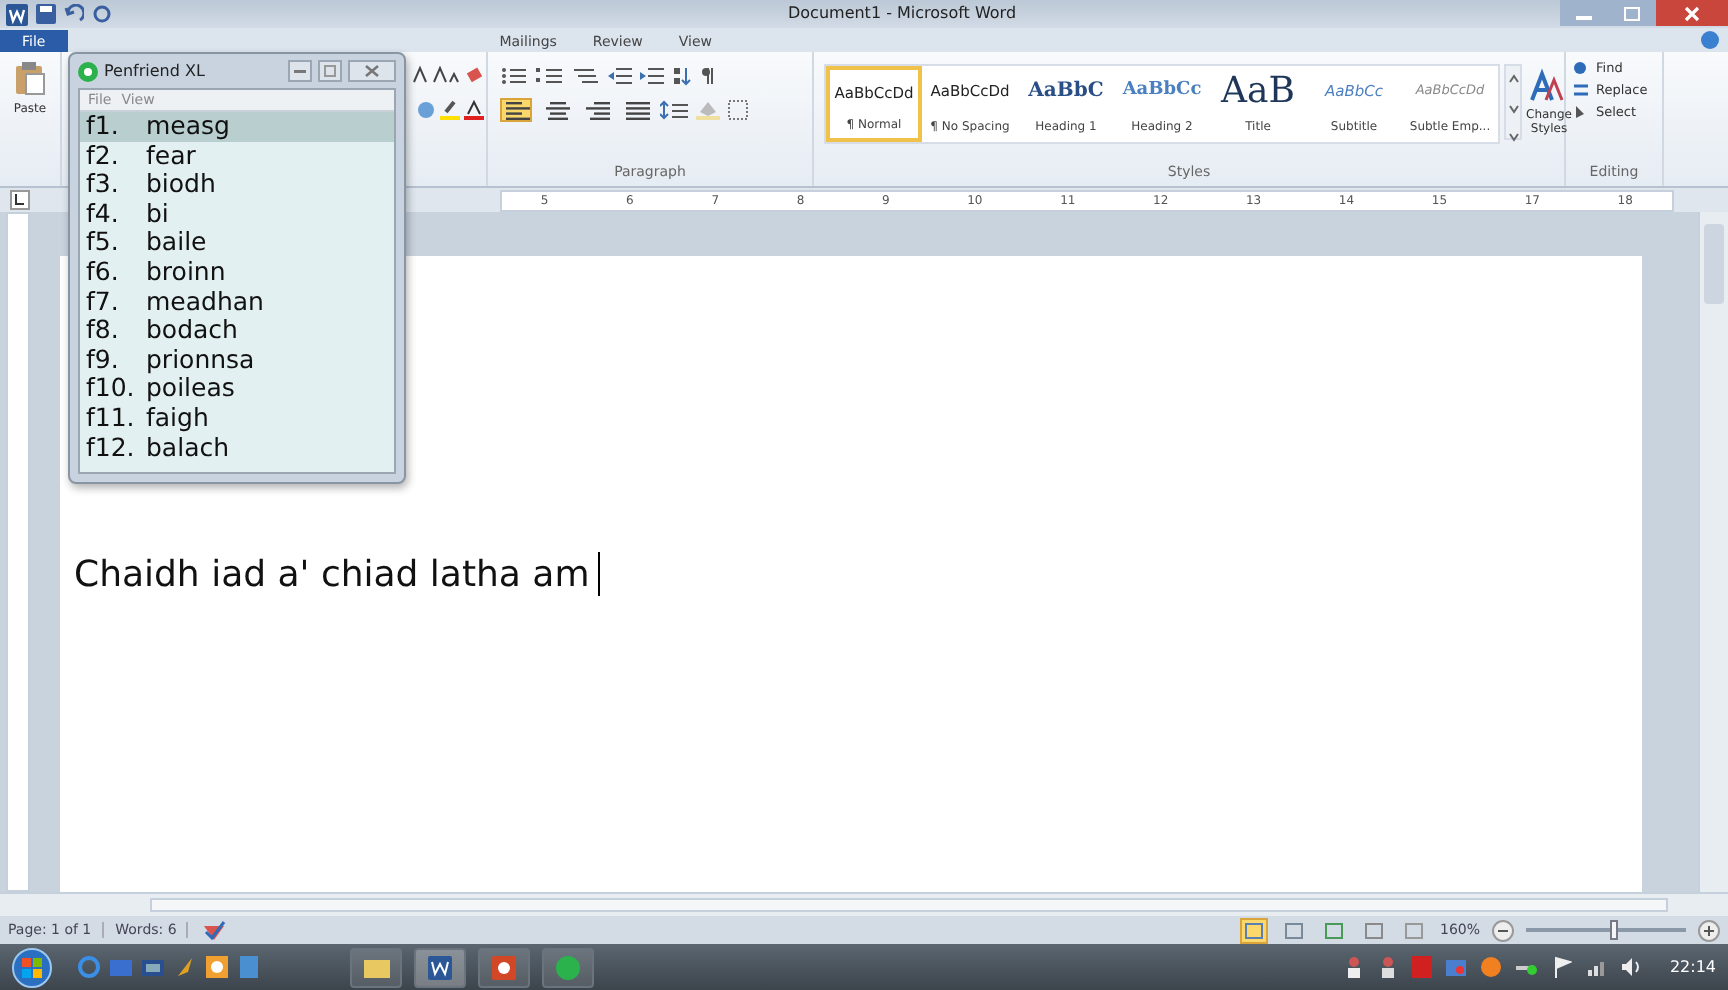  What do you see at coordinates (636, 110) in the screenshot?
I see `align-justify-icon` at bounding box center [636, 110].